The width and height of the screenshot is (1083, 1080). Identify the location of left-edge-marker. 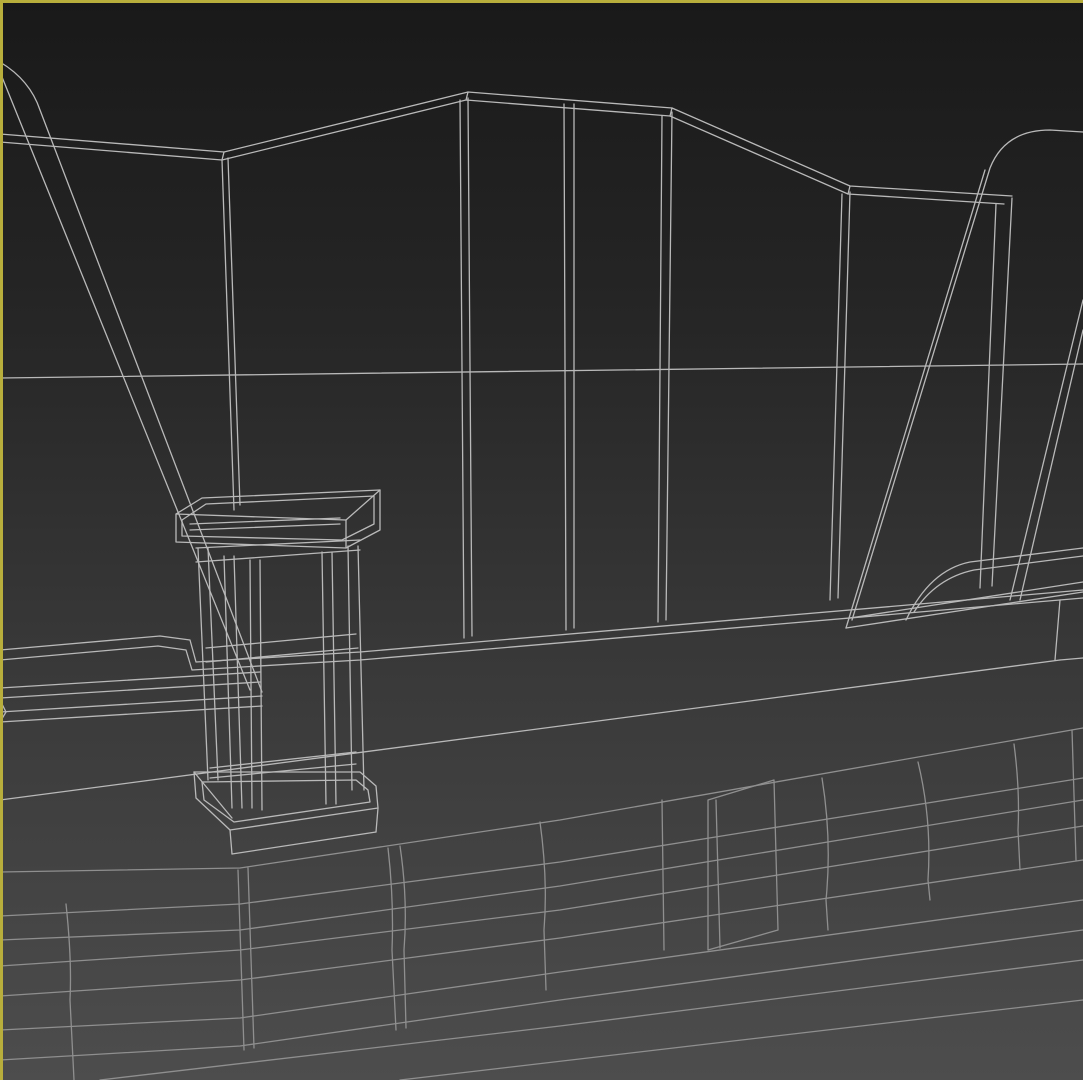
(3, 711).